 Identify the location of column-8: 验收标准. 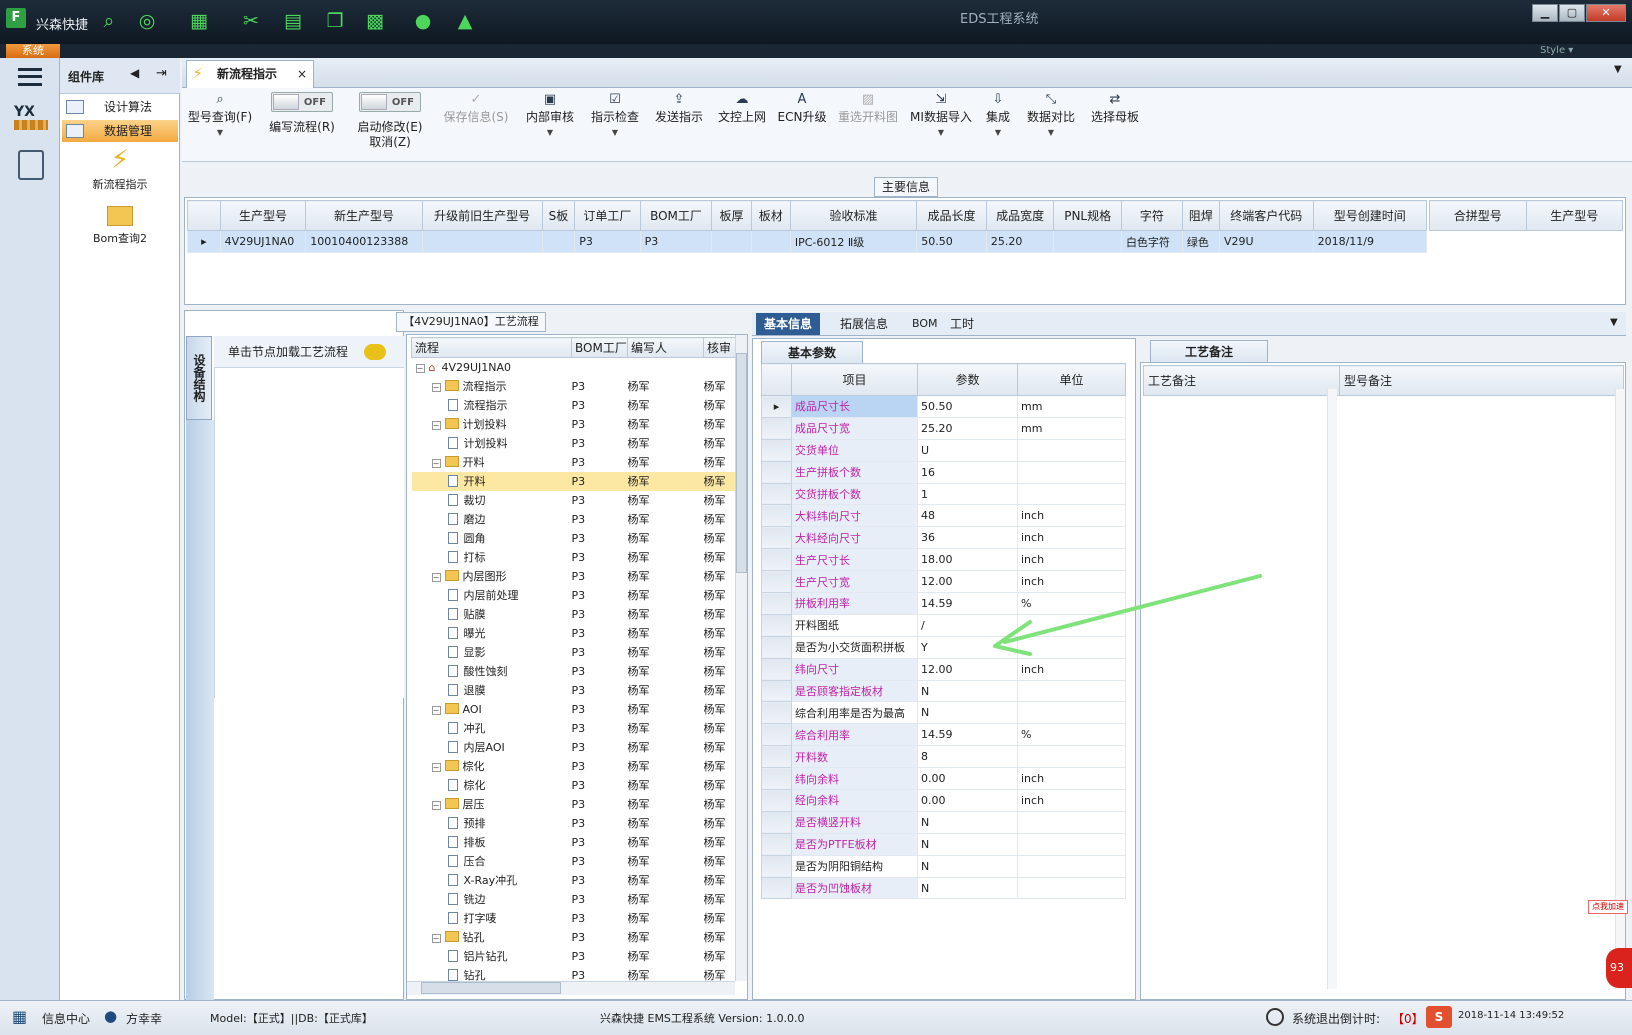
(853, 215).